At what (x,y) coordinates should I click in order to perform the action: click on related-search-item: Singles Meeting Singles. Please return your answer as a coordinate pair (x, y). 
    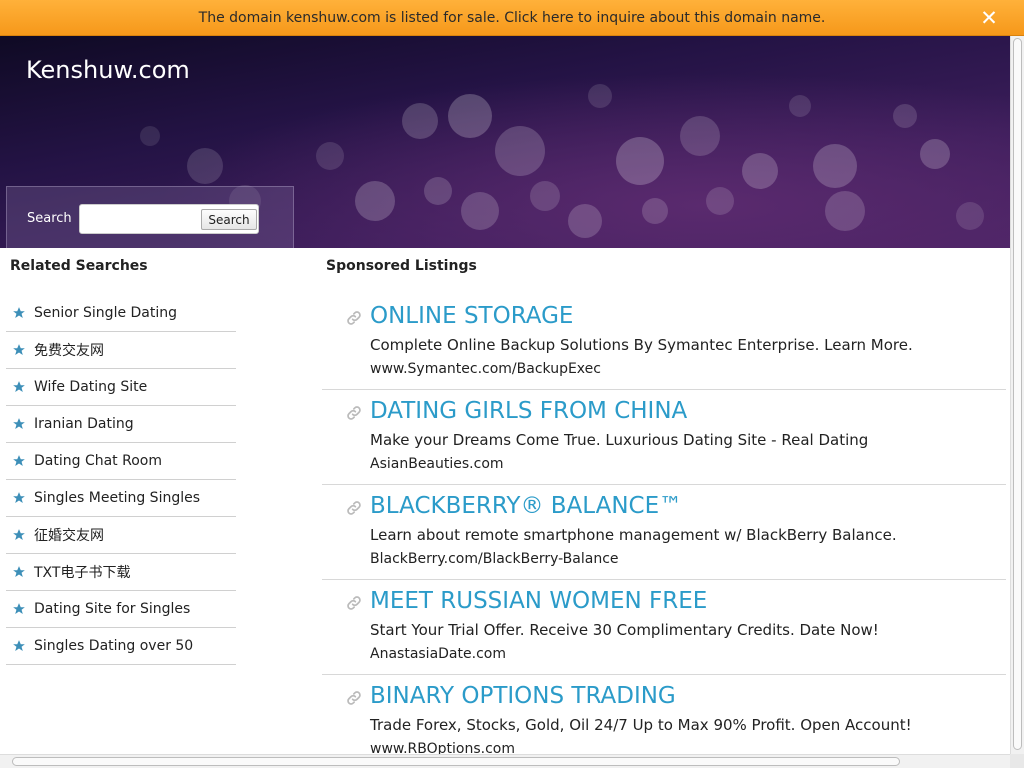
    Looking at the image, I should click on (121, 498).